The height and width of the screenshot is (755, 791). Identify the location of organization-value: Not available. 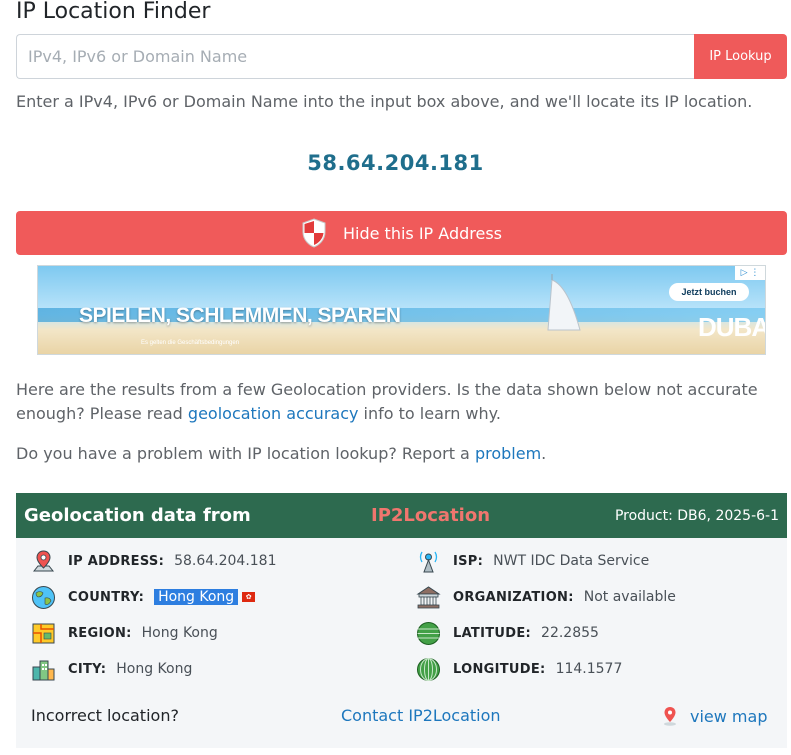
(629, 597).